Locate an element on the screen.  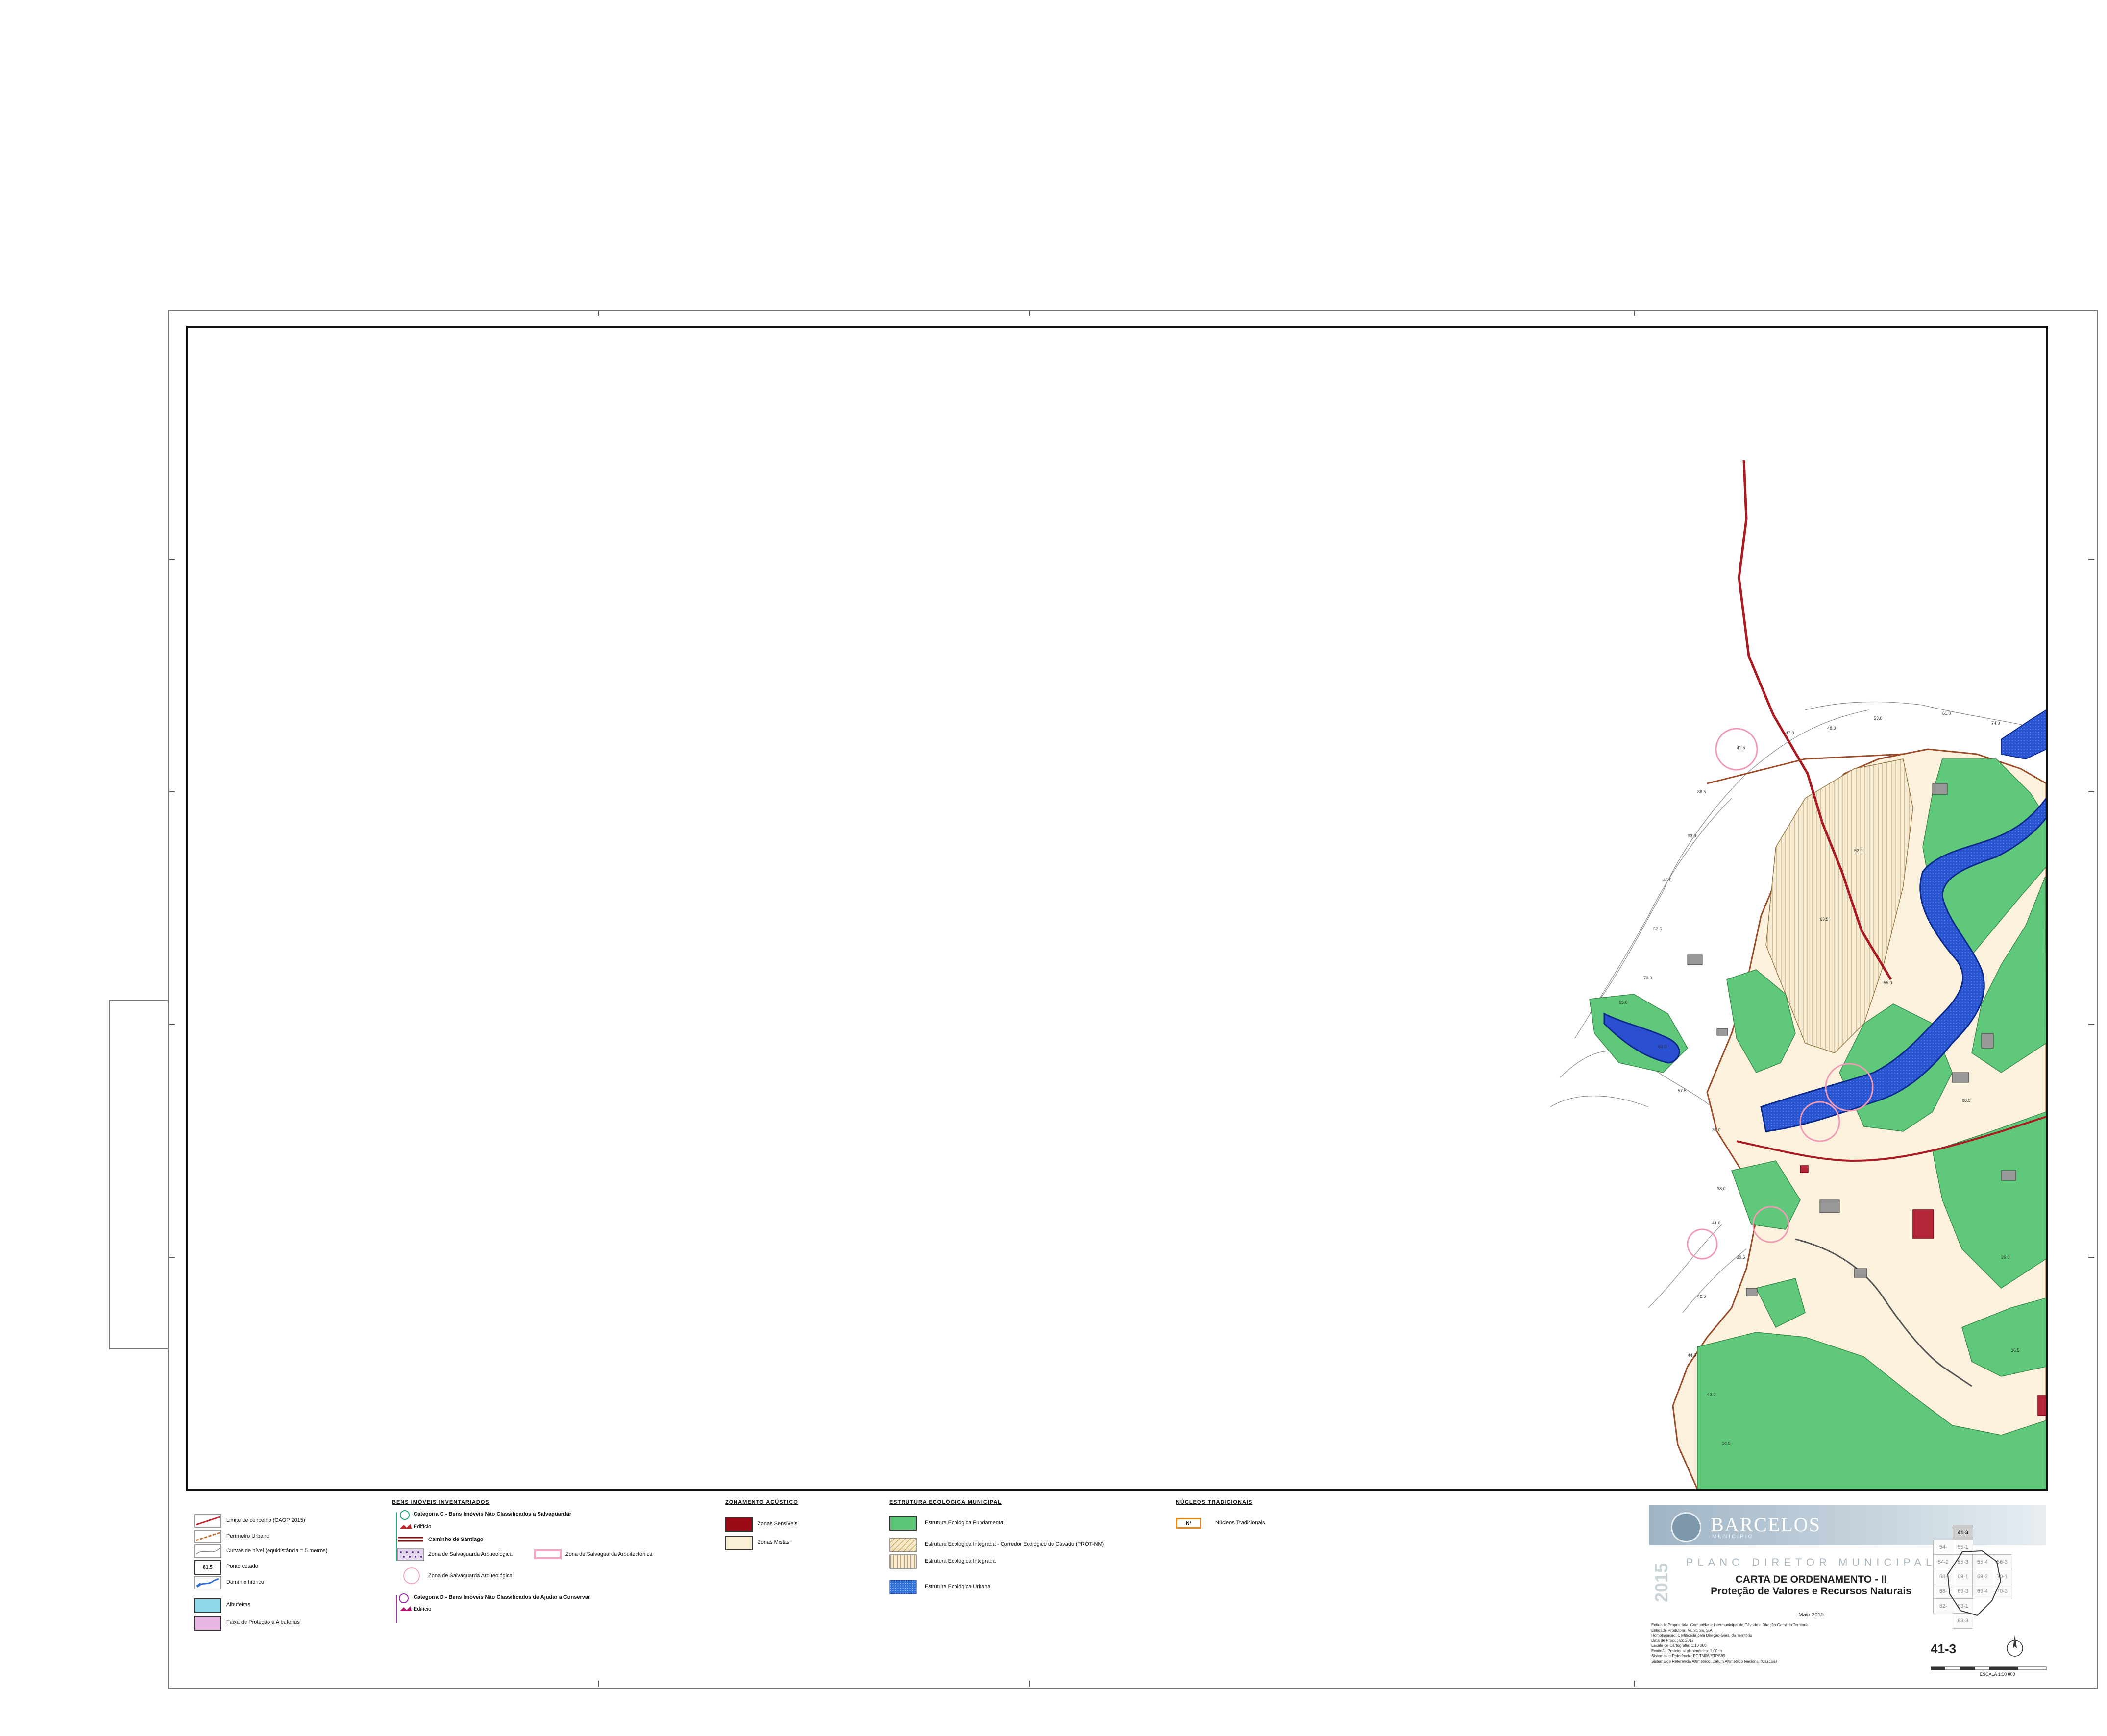
svg-text: 43.0 is located at coordinates (1711, 1394).